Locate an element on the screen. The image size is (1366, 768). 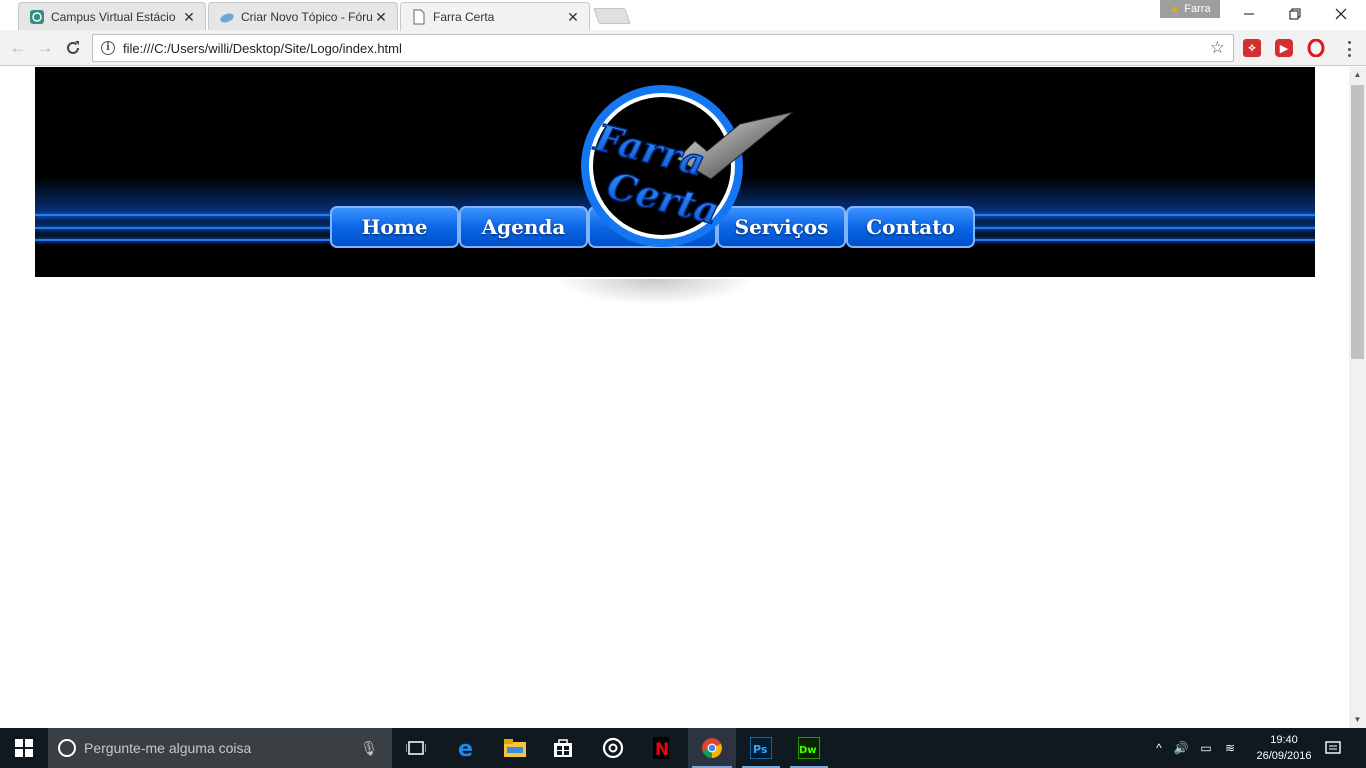
music-icon is located at coordinates (613, 748).